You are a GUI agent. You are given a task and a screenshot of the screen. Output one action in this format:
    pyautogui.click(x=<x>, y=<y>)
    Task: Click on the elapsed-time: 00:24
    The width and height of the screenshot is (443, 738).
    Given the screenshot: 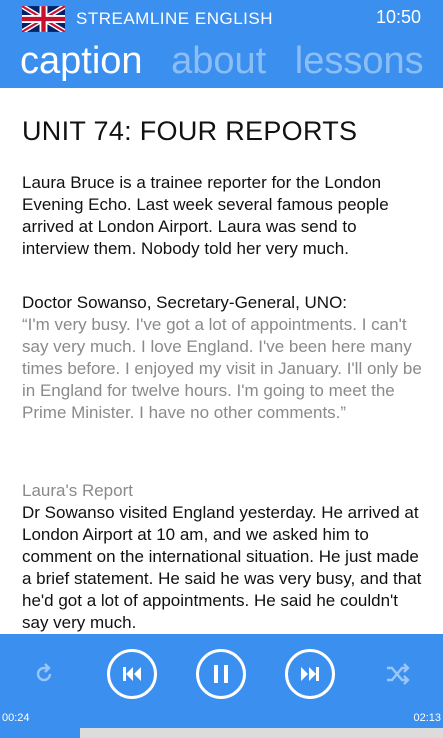 What is the action you would take?
    pyautogui.click(x=16, y=718)
    